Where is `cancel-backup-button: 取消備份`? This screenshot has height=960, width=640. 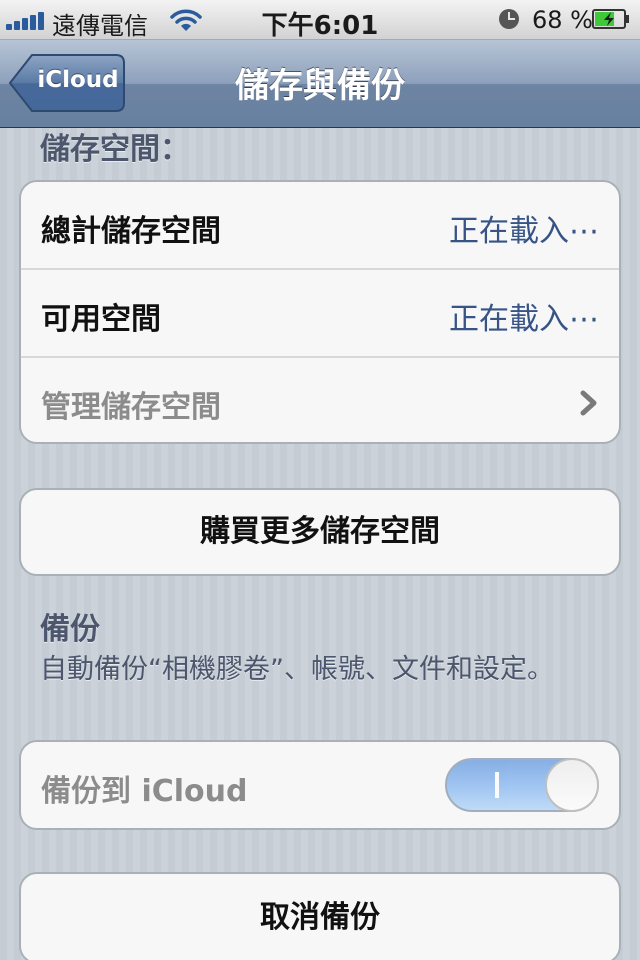
cancel-backup-button: 取消備份 is located at coordinates (320, 916).